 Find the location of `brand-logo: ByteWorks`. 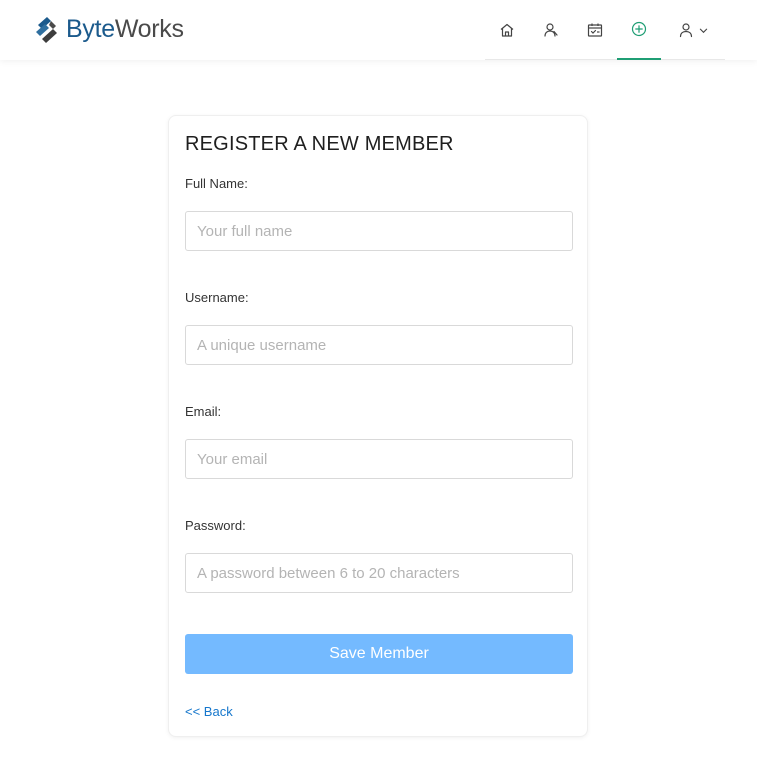

brand-logo: ByteWorks is located at coordinates (108, 29).